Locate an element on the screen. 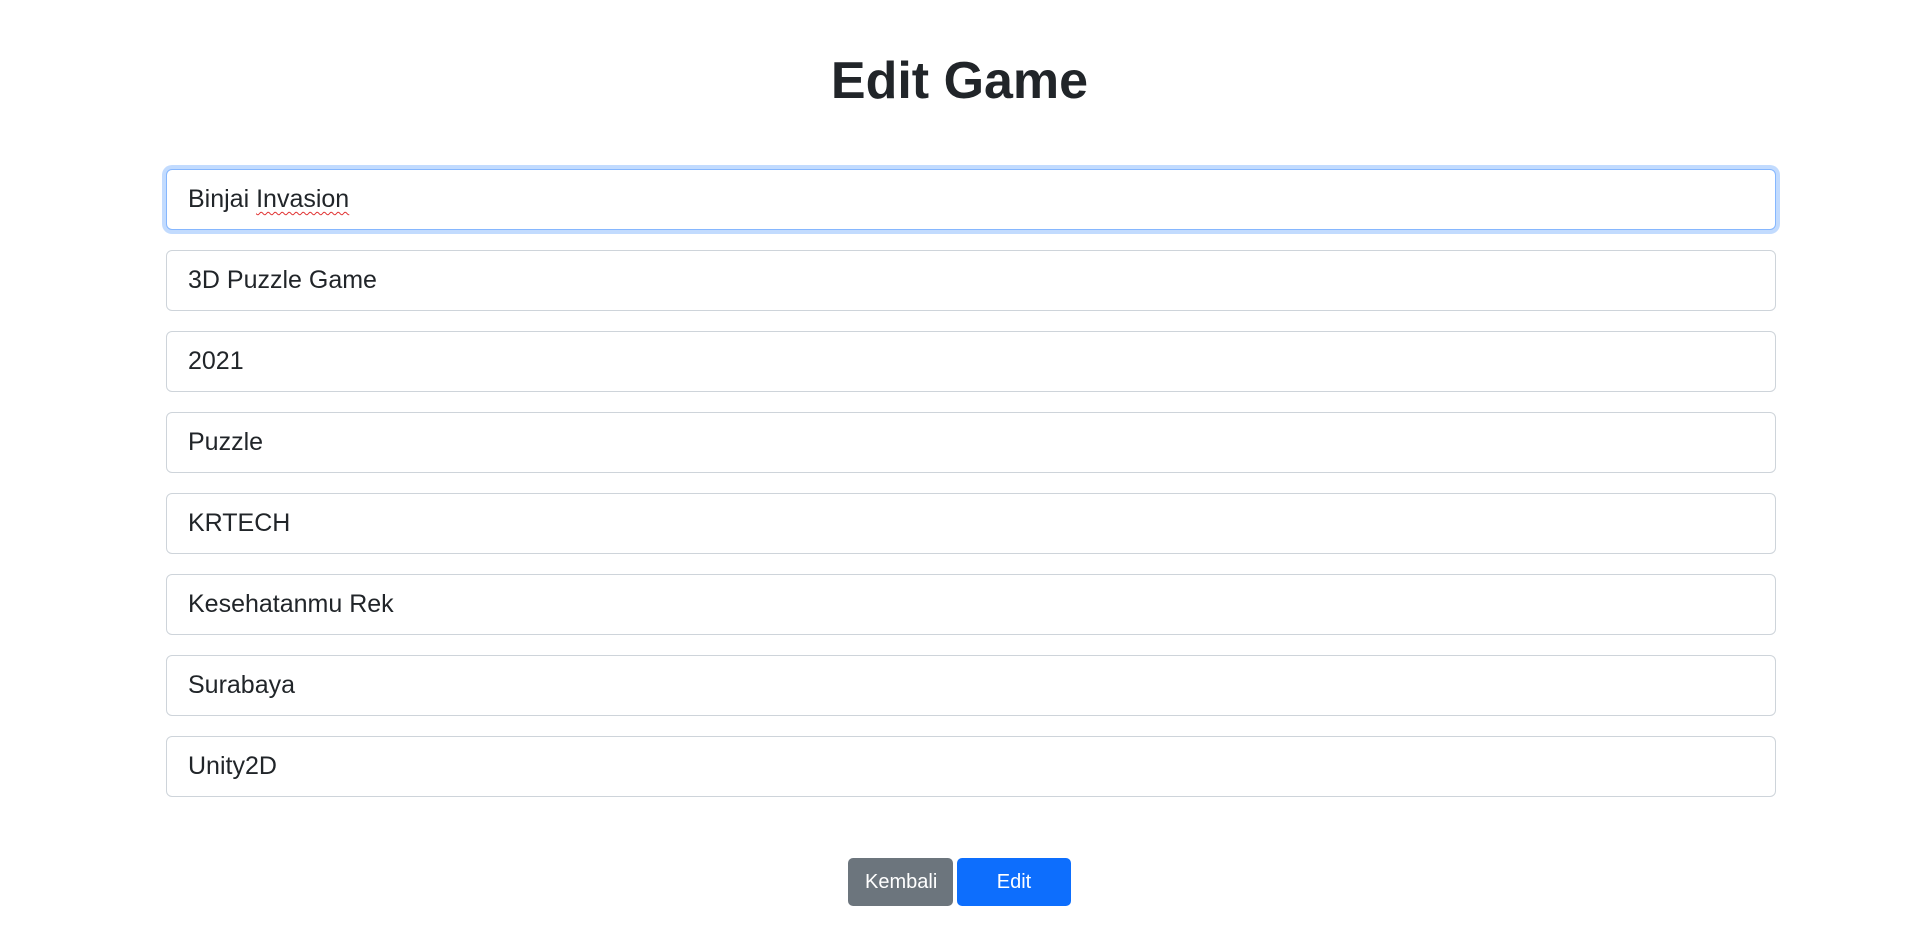 This screenshot has height=949, width=1919. game-title-text: Binjai is located at coordinates (222, 199).